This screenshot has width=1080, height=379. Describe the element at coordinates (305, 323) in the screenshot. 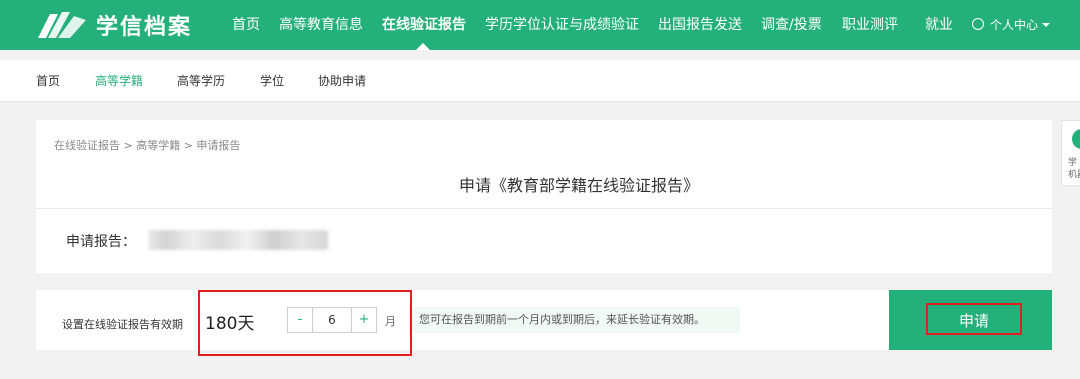

I see `highlight-annotation` at that location.